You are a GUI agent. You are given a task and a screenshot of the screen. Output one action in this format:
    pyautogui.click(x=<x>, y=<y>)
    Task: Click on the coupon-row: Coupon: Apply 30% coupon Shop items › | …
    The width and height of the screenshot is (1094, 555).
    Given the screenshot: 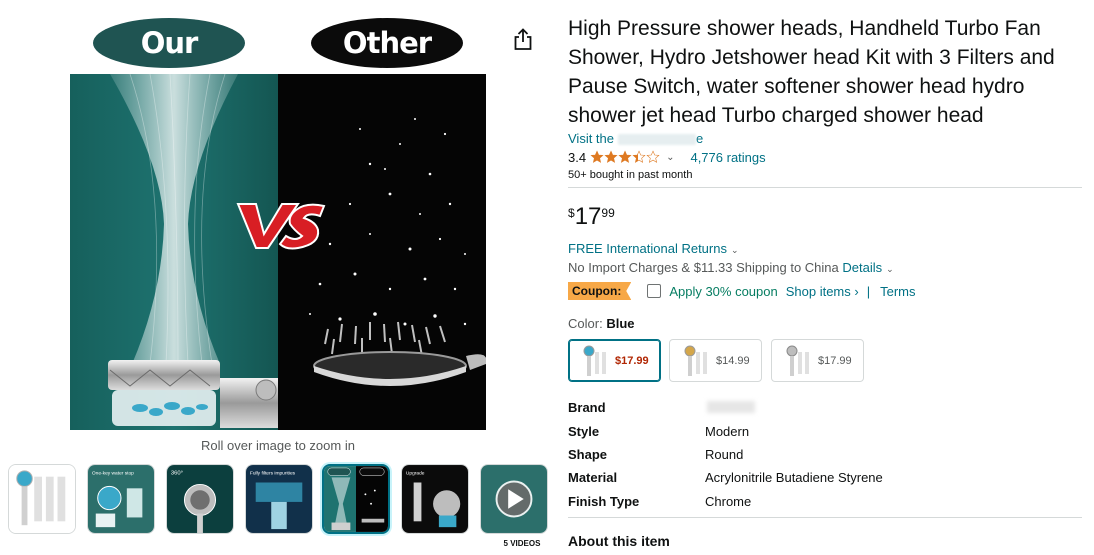 What is the action you would take?
    pyautogui.click(x=742, y=291)
    